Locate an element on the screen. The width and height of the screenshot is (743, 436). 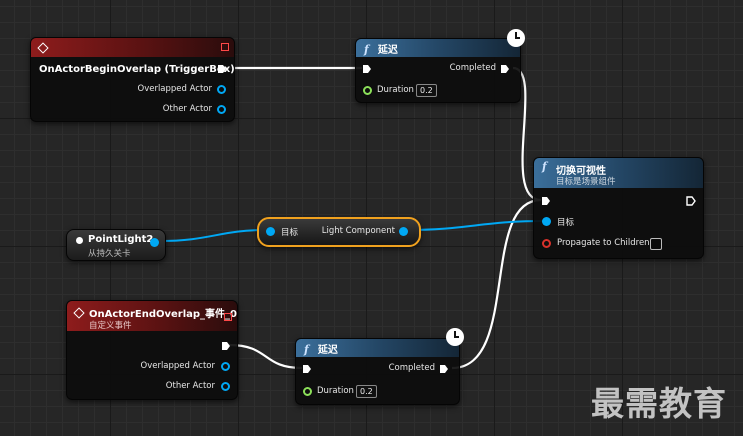
node-header: OnActorBeginOverlap (TriggerBox) is located at coordinates (133, 56).